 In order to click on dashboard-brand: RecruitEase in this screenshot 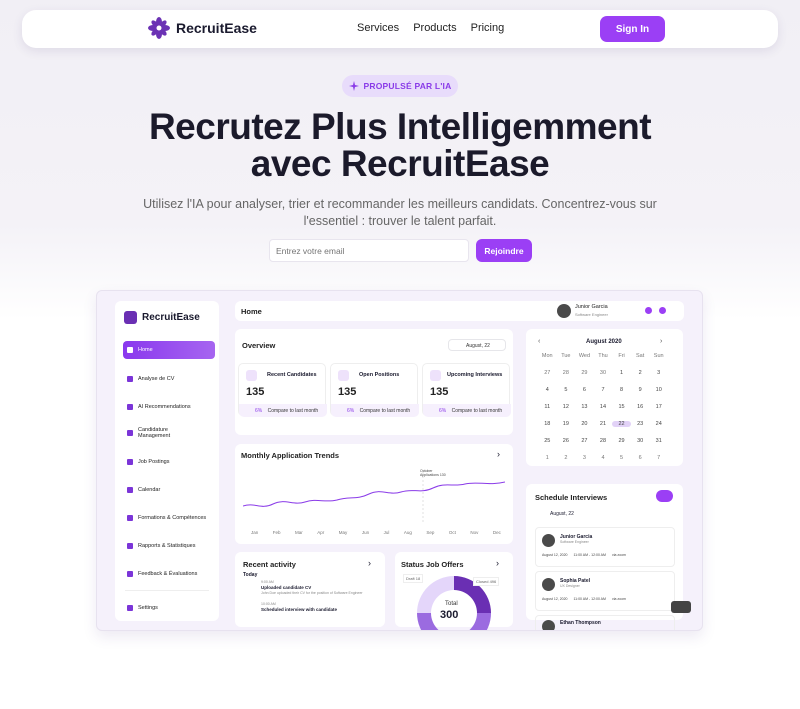, I will do `click(171, 317)`.